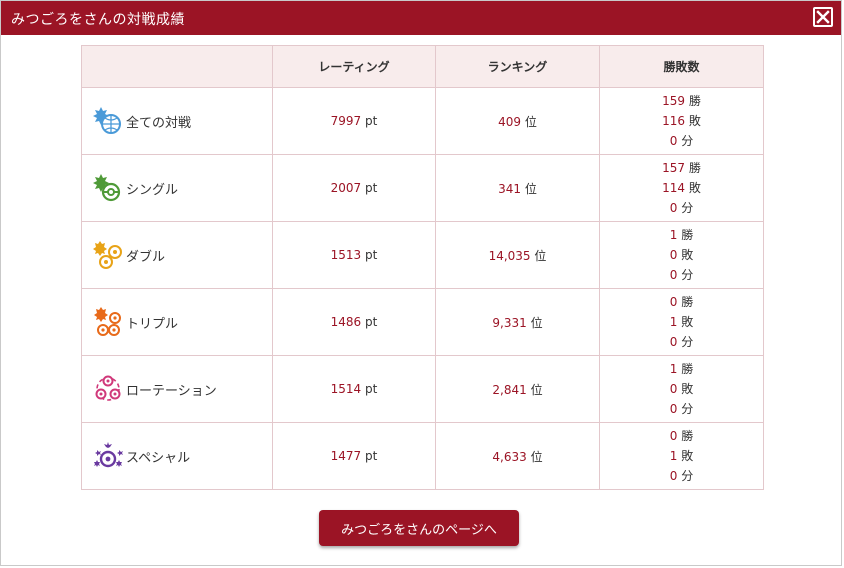 This screenshot has width=844, height=568. Describe the element at coordinates (107, 255) in the screenshot. I see `double-battle-icon` at that location.